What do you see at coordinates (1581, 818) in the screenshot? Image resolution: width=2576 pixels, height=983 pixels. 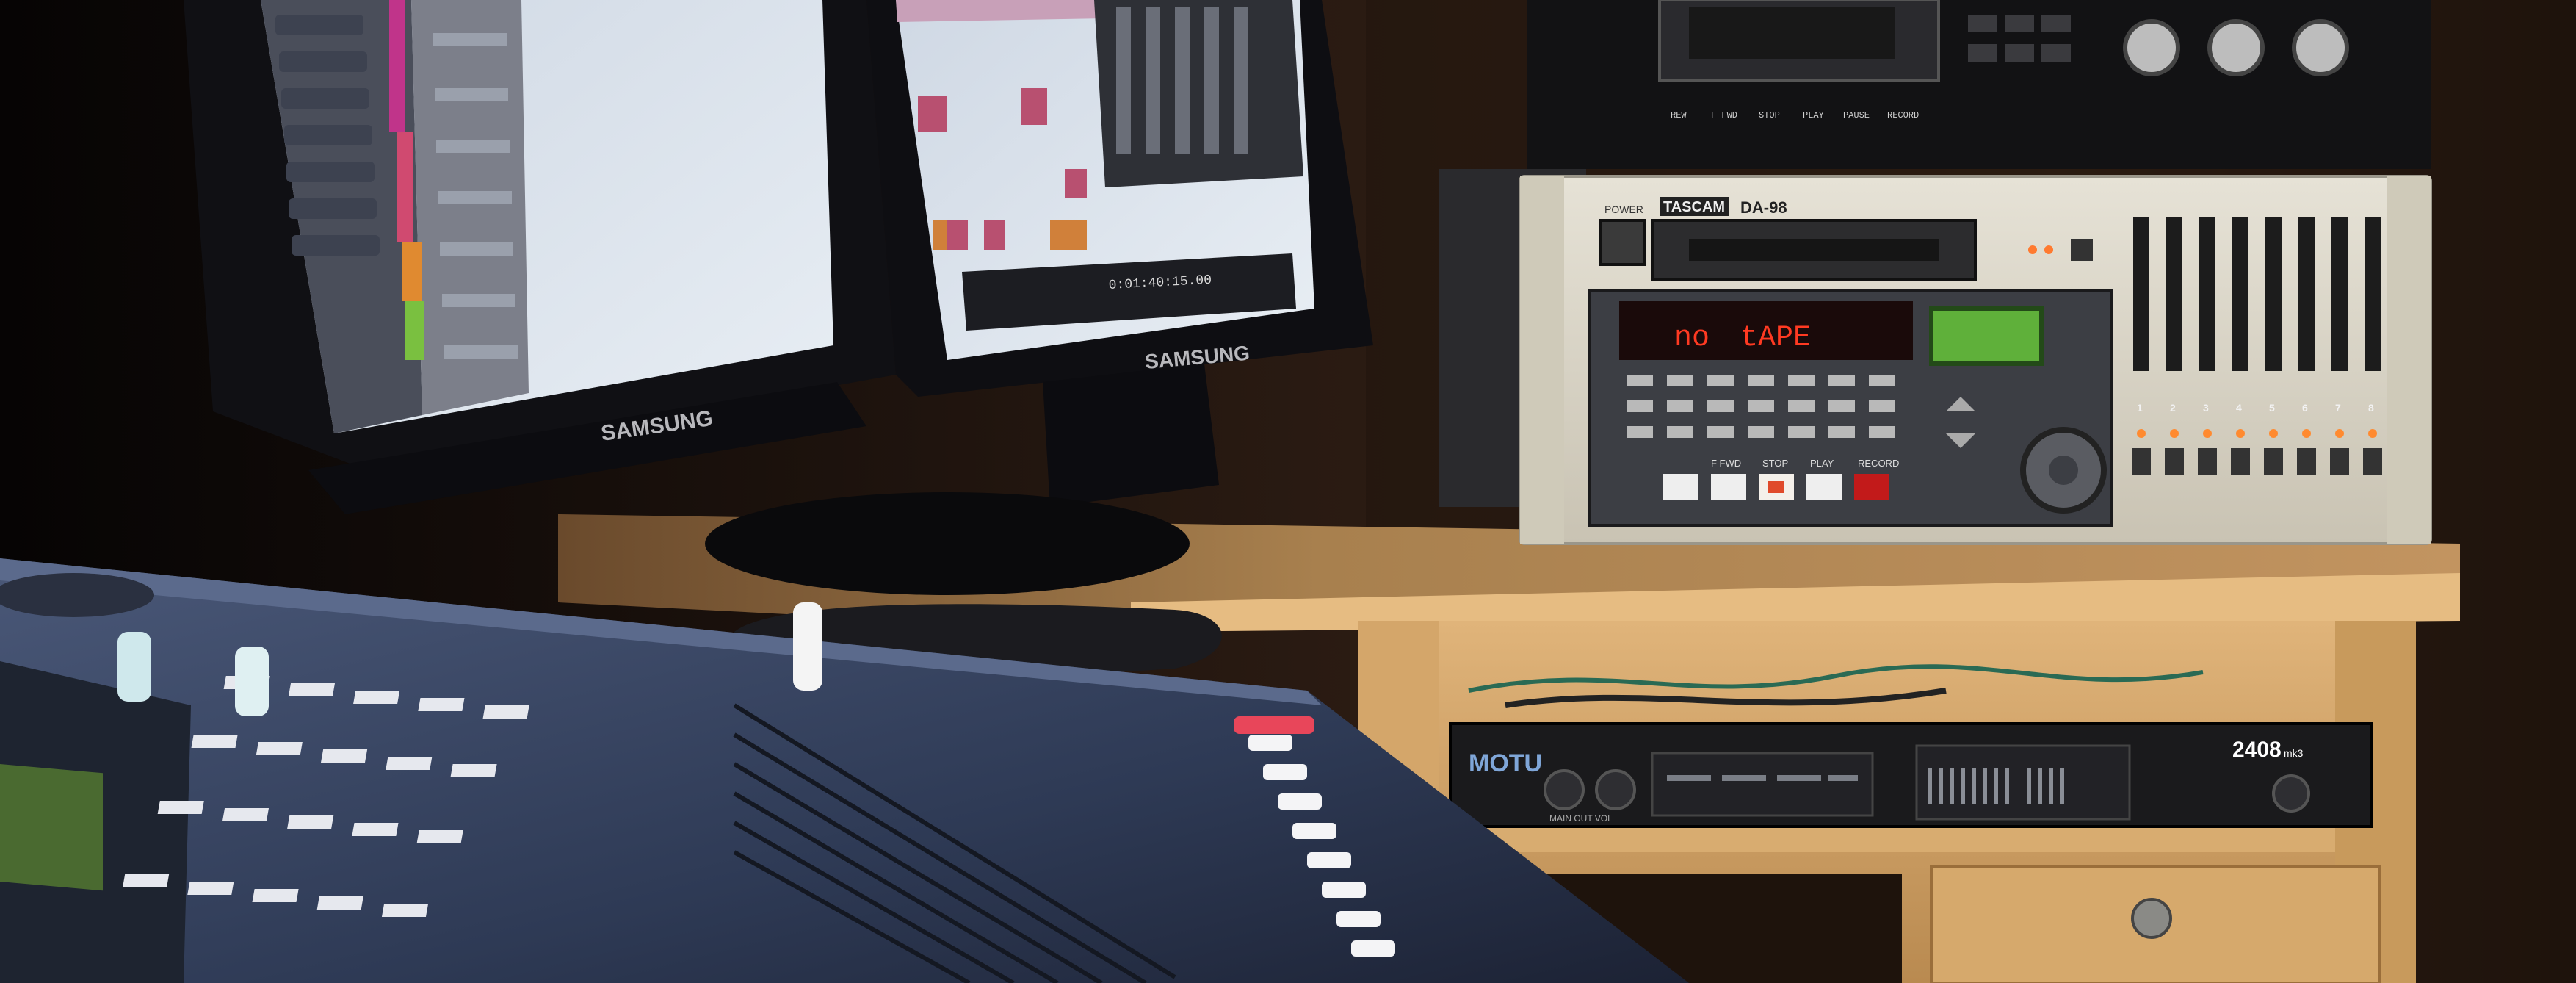 I see `svg-text: MAIN OUT VOL` at bounding box center [1581, 818].